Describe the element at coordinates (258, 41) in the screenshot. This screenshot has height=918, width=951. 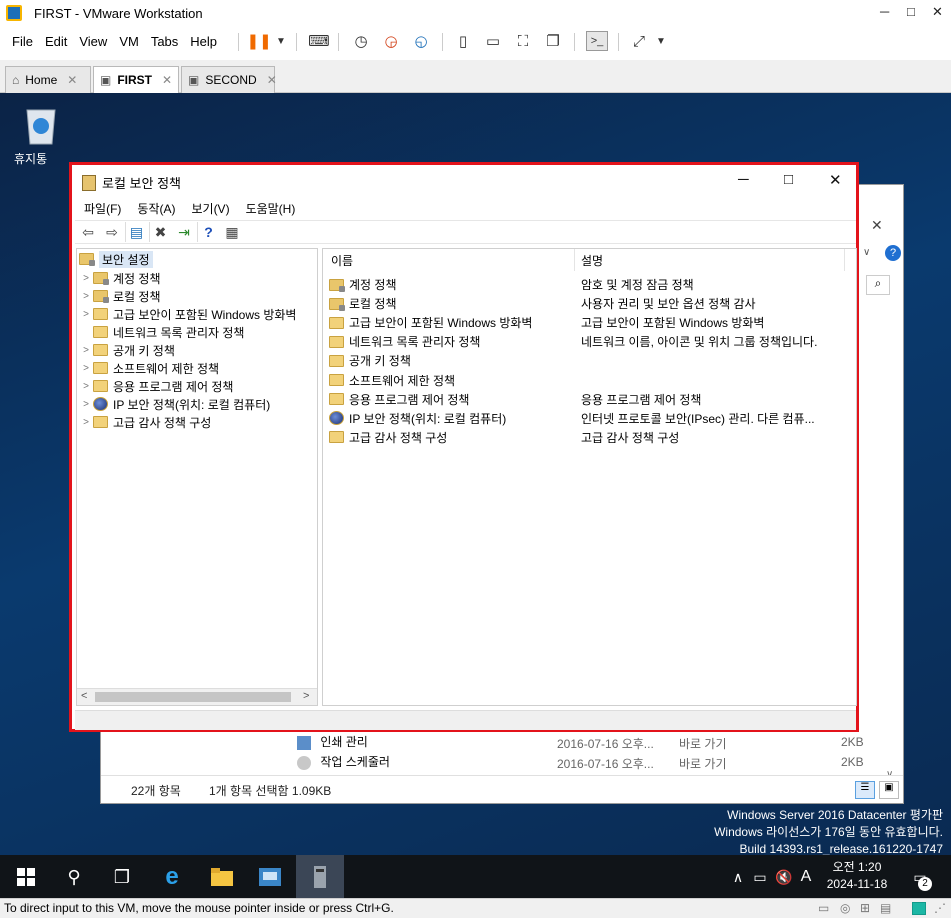
I see `pause-icon: ❚❚` at that location.